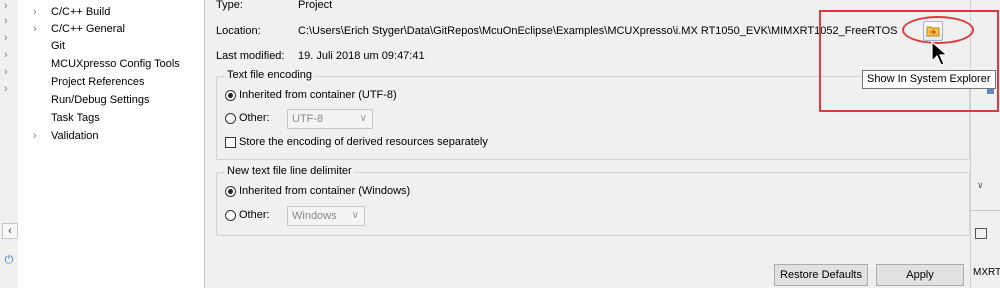  Describe the element at coordinates (985, 210) in the screenshot. I see `divider` at that location.